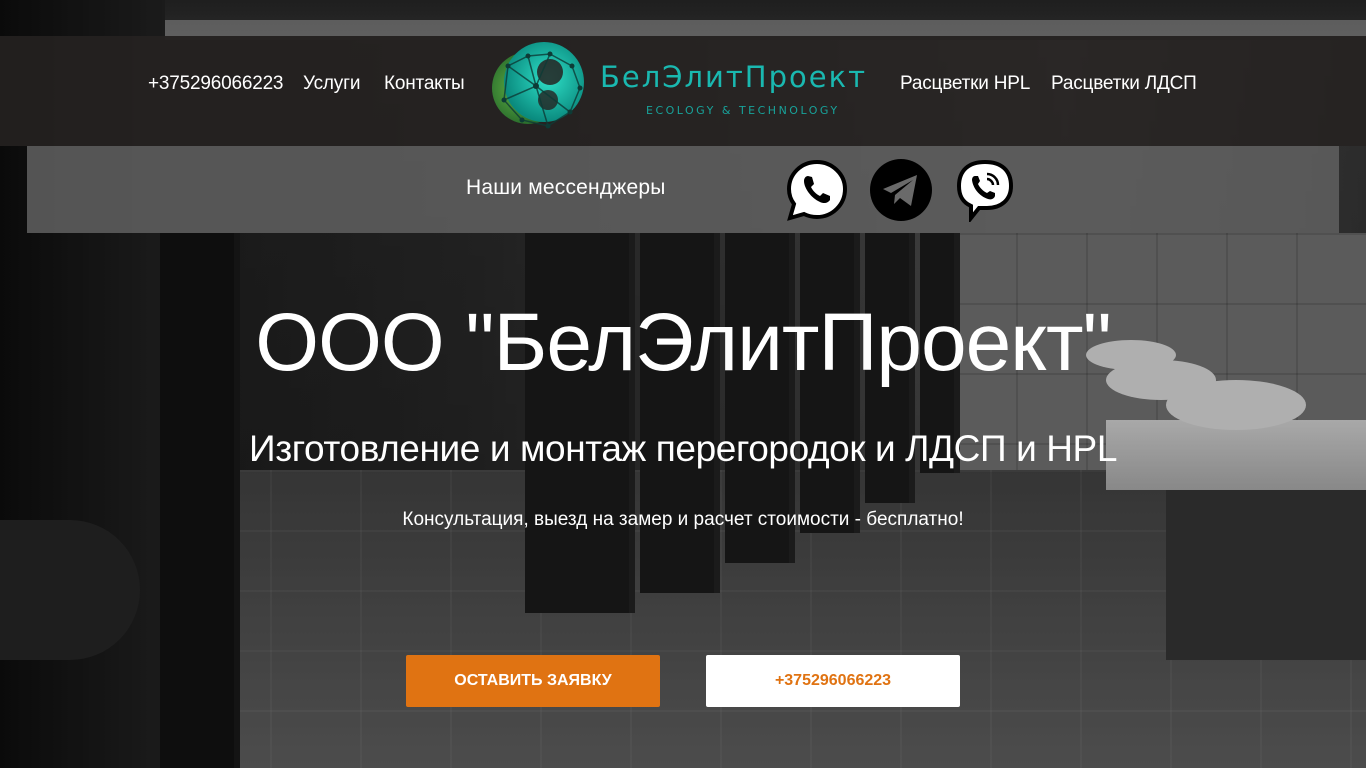 The image size is (1366, 768). What do you see at coordinates (683, 189) in the screenshot?
I see `messengers-bar: Наши мессенджеры` at bounding box center [683, 189].